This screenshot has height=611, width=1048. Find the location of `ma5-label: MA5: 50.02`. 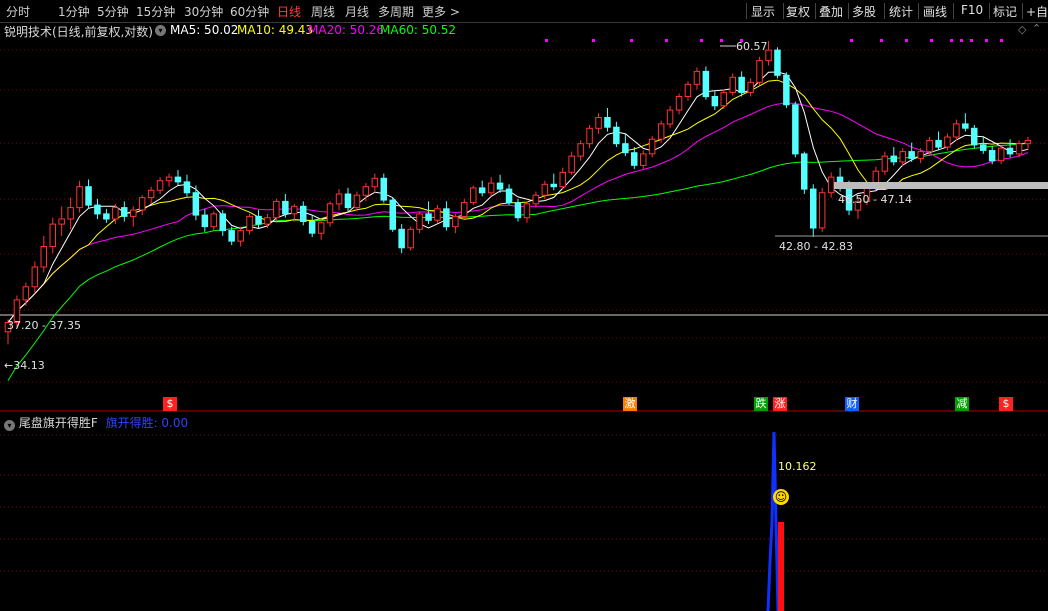

ma5-label: MA5: 50.02 is located at coordinates (204, 30).